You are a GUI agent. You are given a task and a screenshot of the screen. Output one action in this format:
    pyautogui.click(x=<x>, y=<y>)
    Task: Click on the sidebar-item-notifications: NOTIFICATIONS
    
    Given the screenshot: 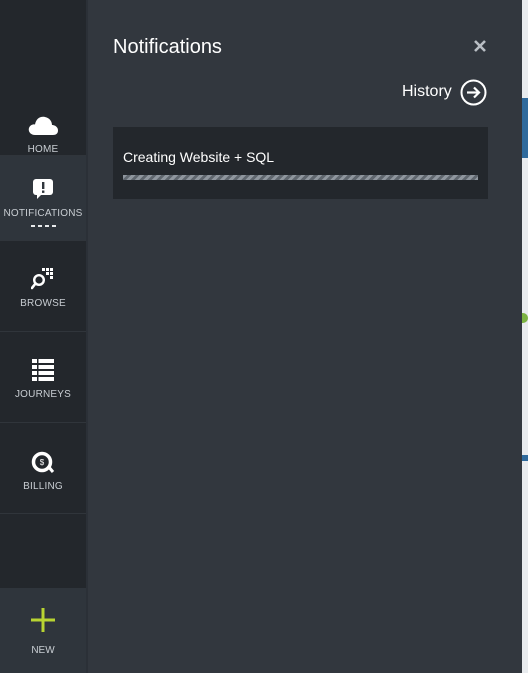 What is the action you would take?
    pyautogui.click(x=43, y=198)
    